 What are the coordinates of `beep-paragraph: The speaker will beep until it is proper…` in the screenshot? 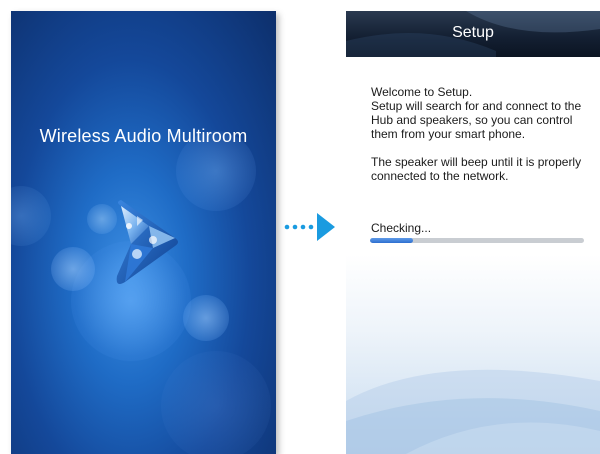 It's located at (476, 169).